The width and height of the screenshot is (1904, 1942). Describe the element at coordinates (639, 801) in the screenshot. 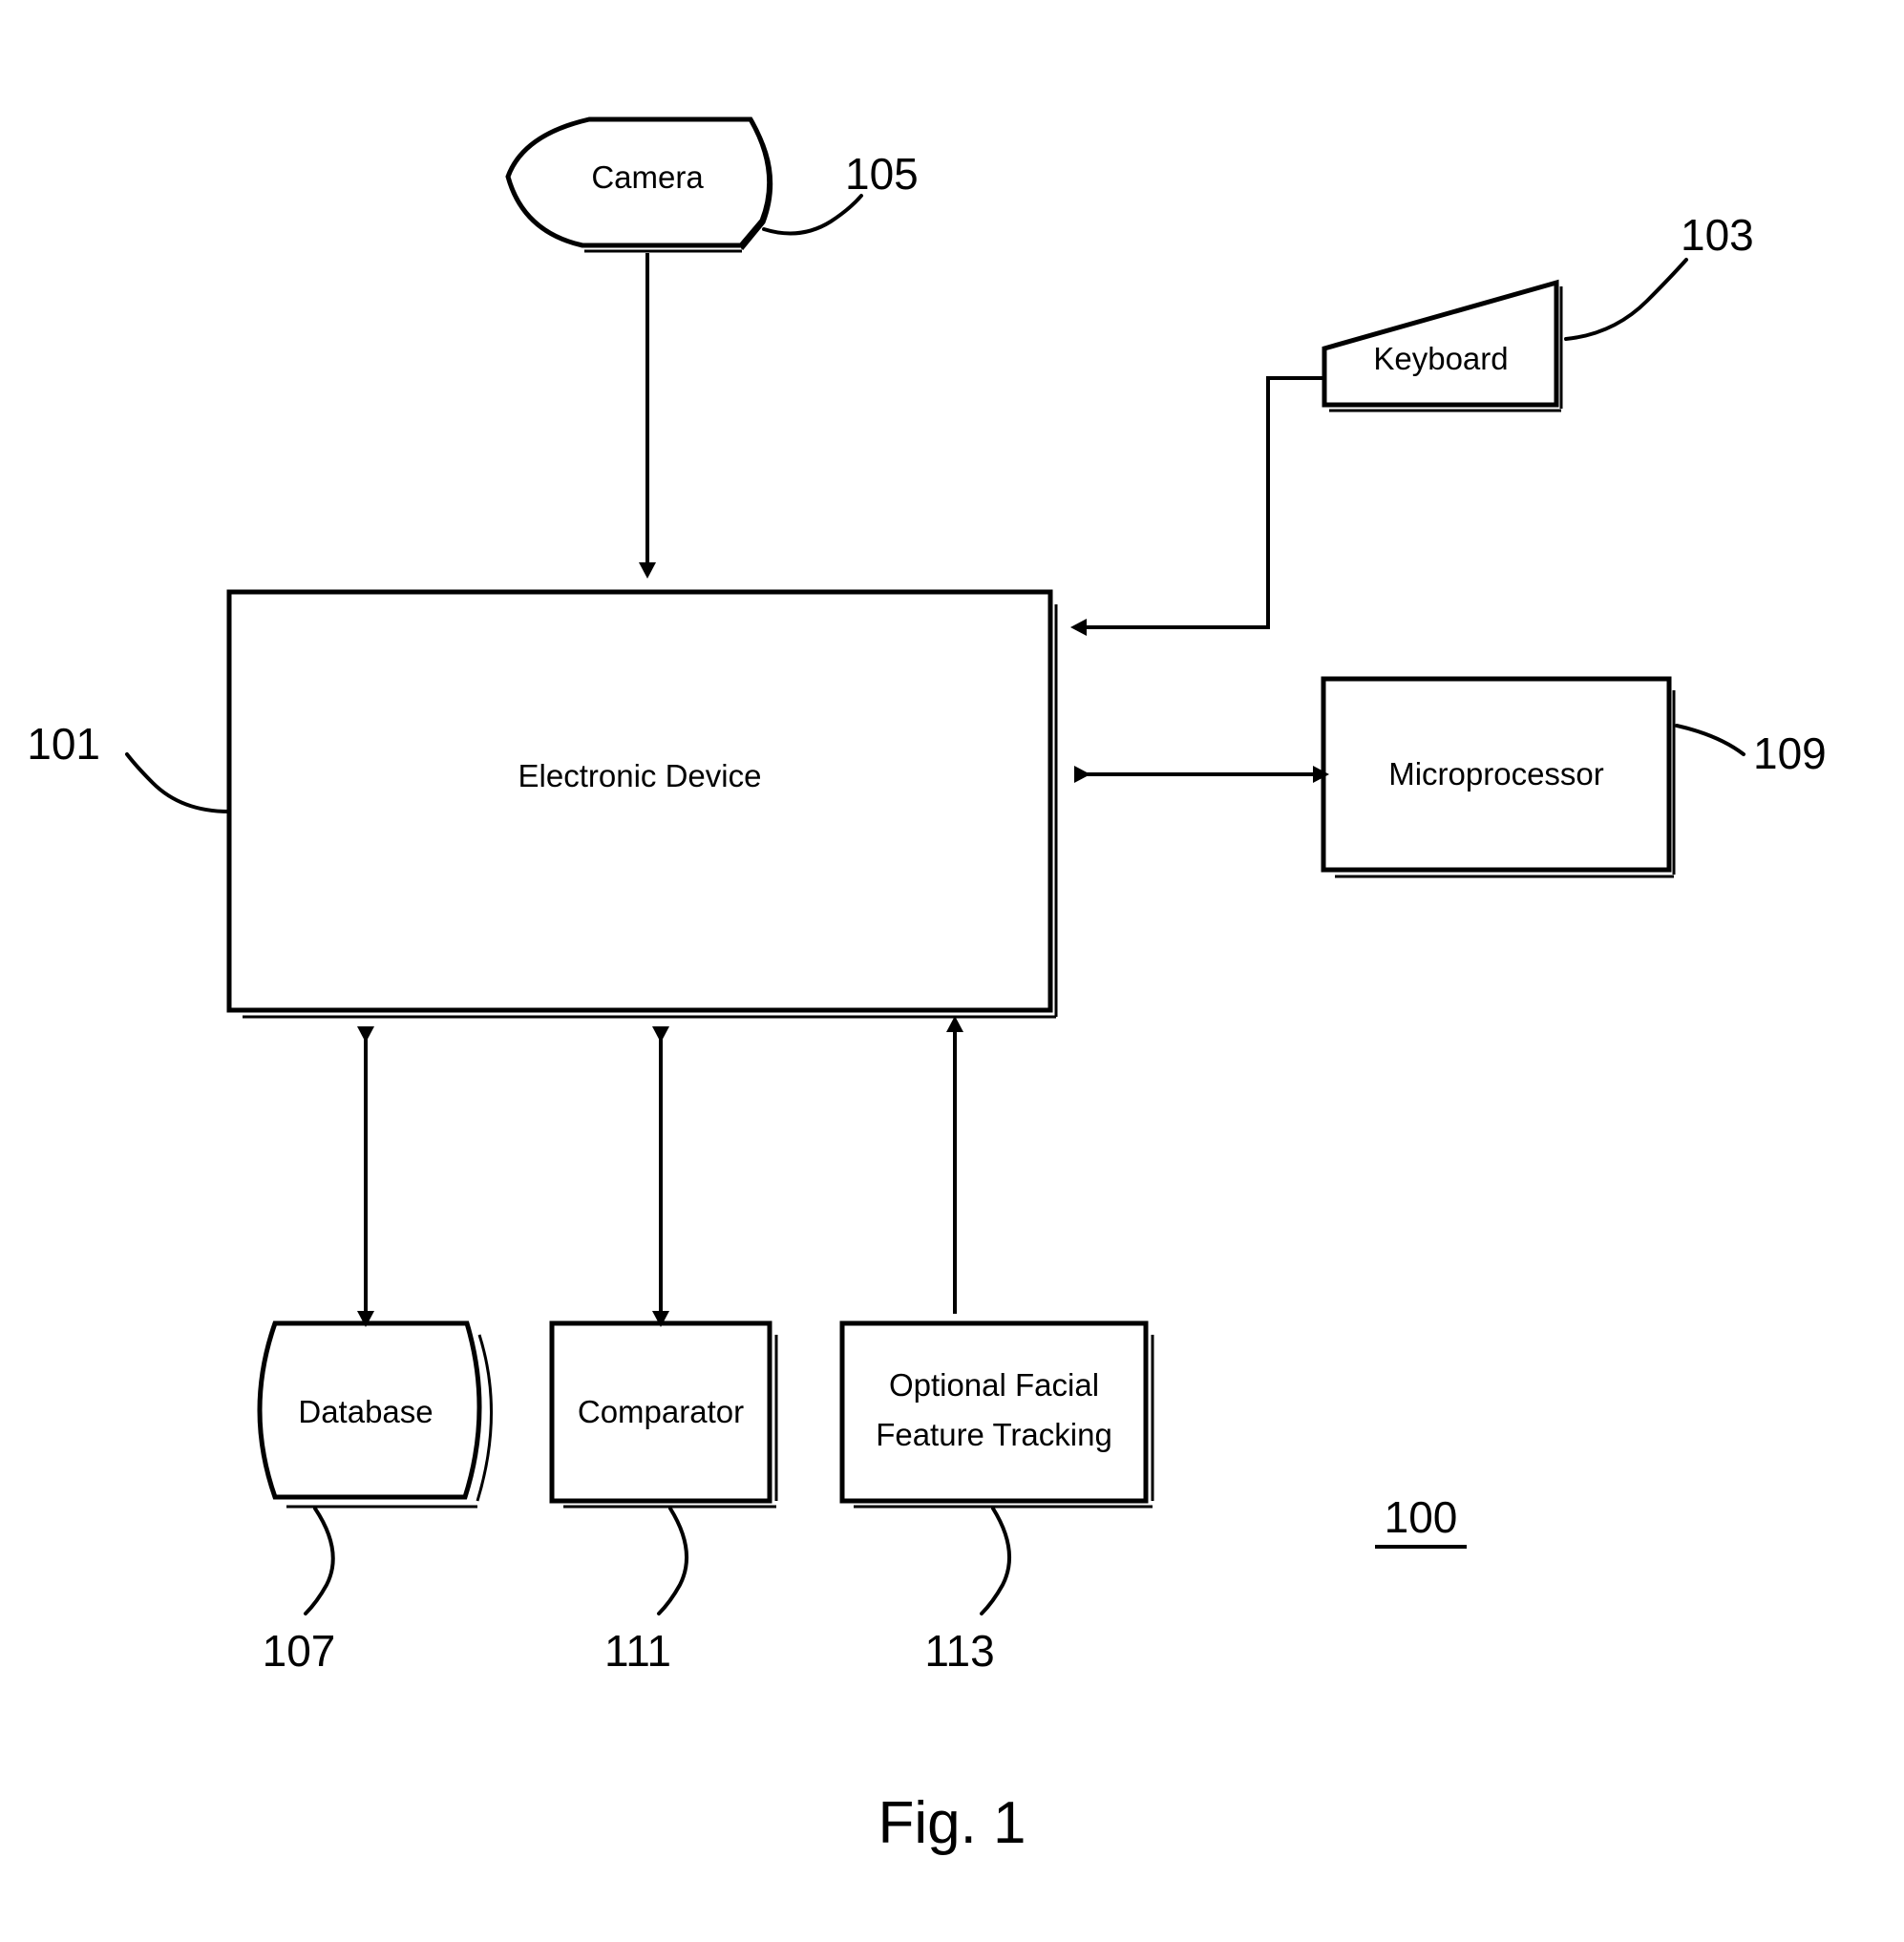

I see `electronic-device-shape` at that location.